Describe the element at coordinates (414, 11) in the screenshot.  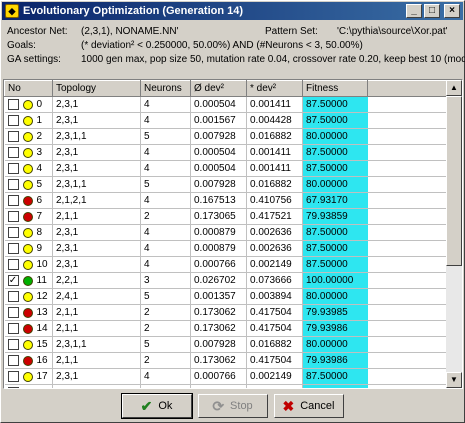
I see `minimize-button: _` at that location.